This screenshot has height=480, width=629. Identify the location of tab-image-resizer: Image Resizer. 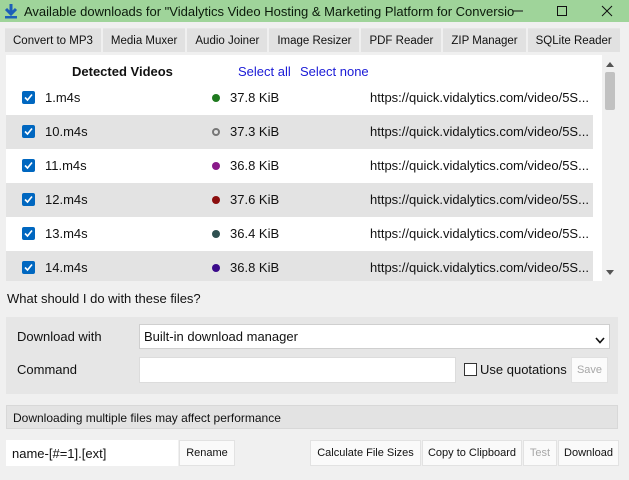
(314, 40).